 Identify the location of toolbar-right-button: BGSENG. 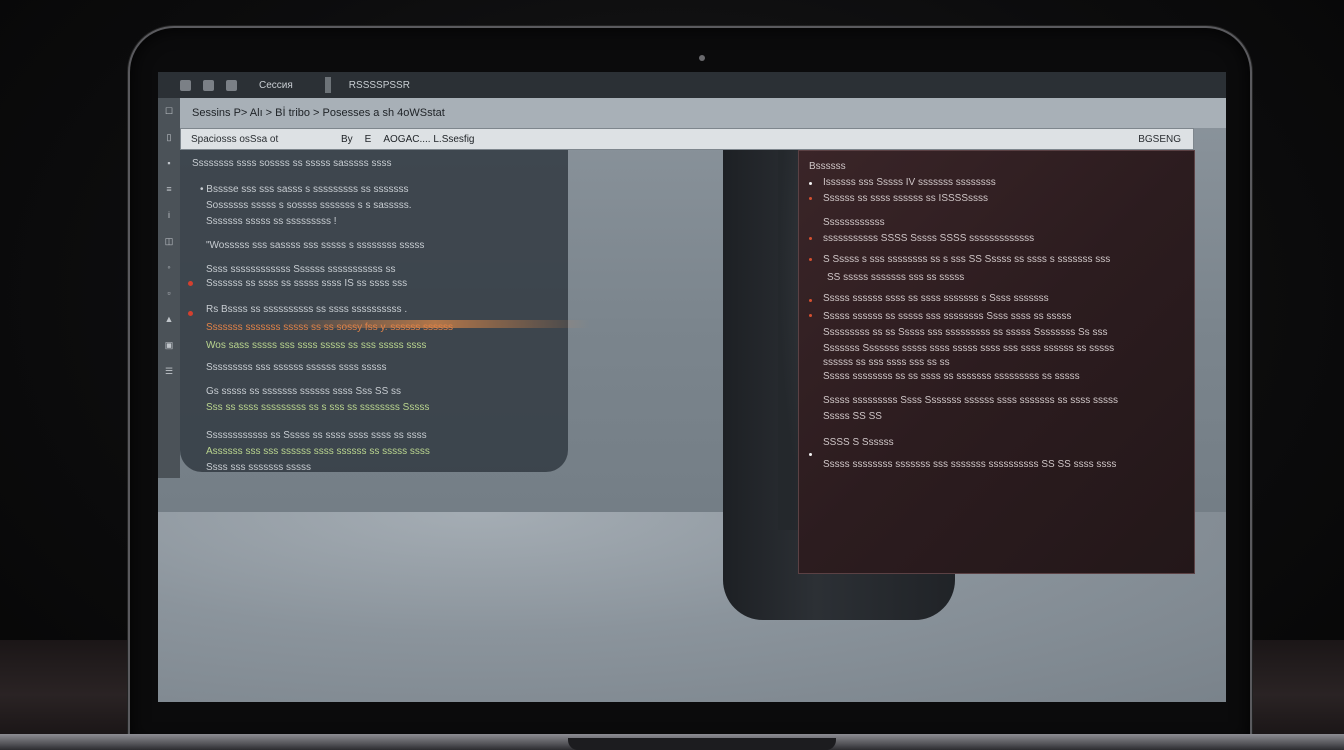
(1165, 139).